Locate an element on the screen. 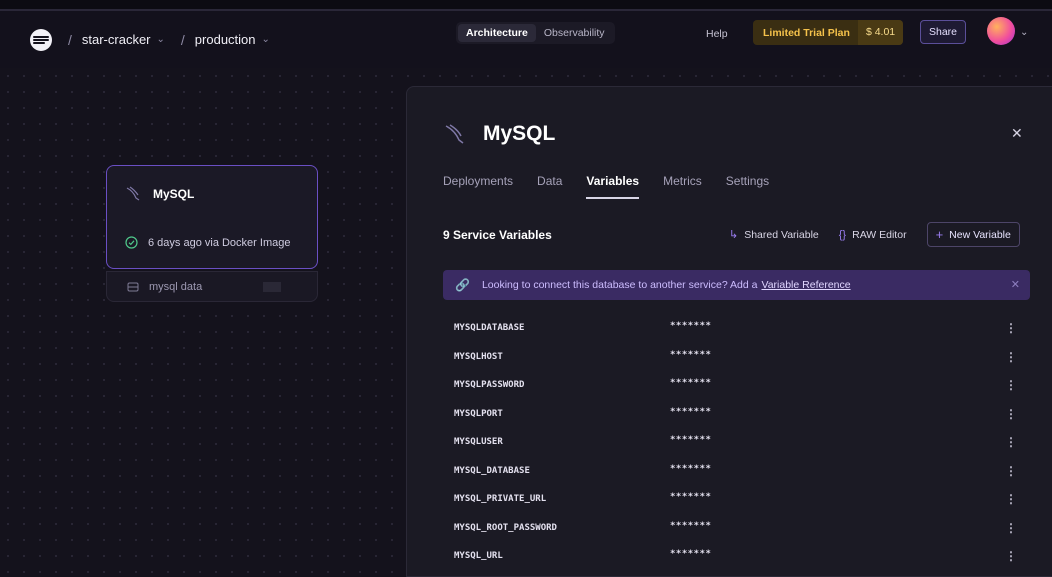  shared-variable-label: Shared Variable is located at coordinates (781, 234).